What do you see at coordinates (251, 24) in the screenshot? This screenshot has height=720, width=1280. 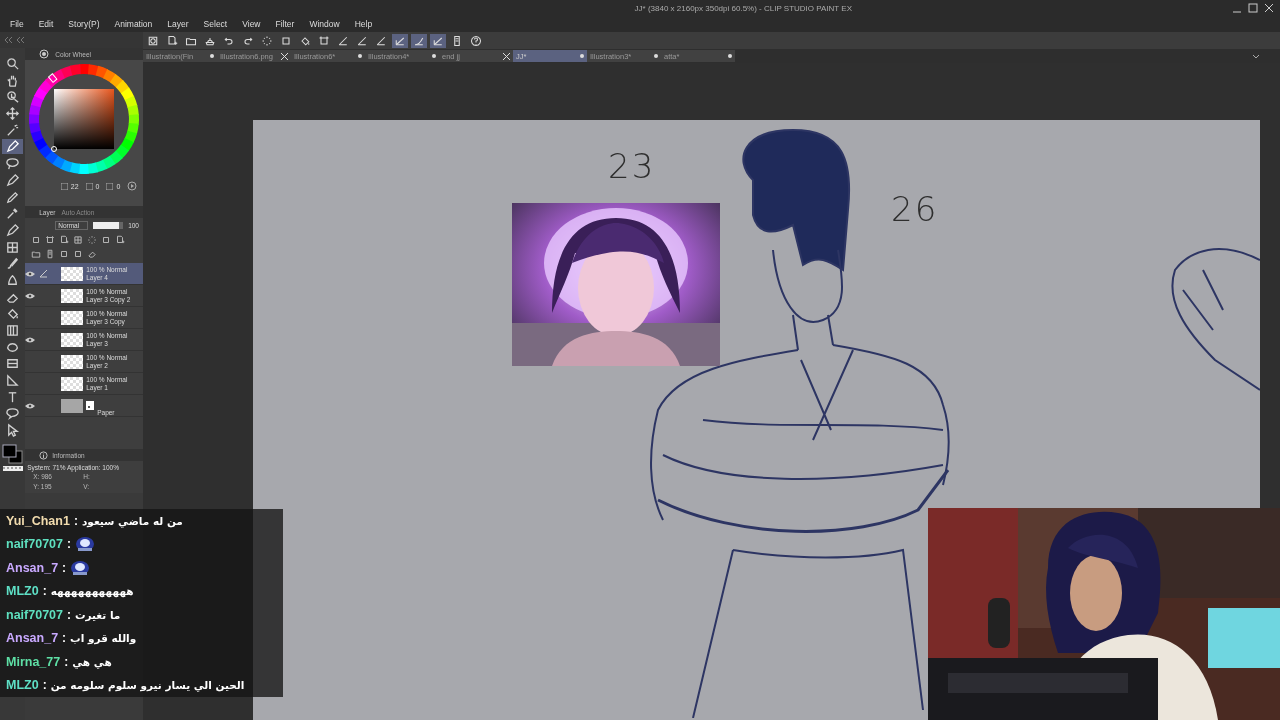 I see `menu-item: View` at bounding box center [251, 24].